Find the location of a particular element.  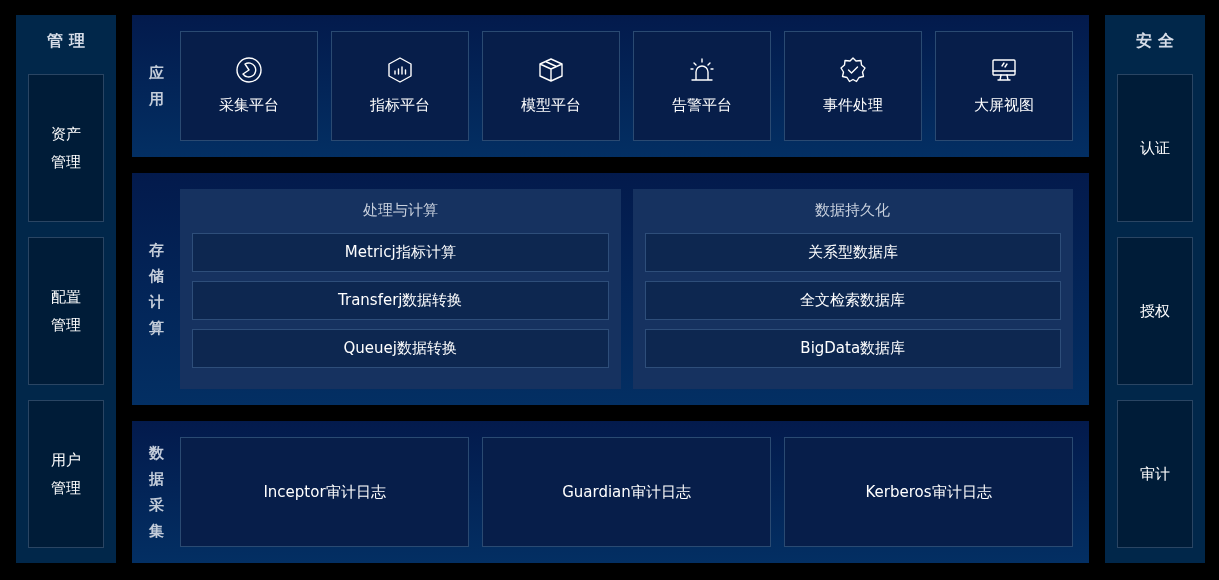

alarm-light-icon is located at coordinates (702, 69).